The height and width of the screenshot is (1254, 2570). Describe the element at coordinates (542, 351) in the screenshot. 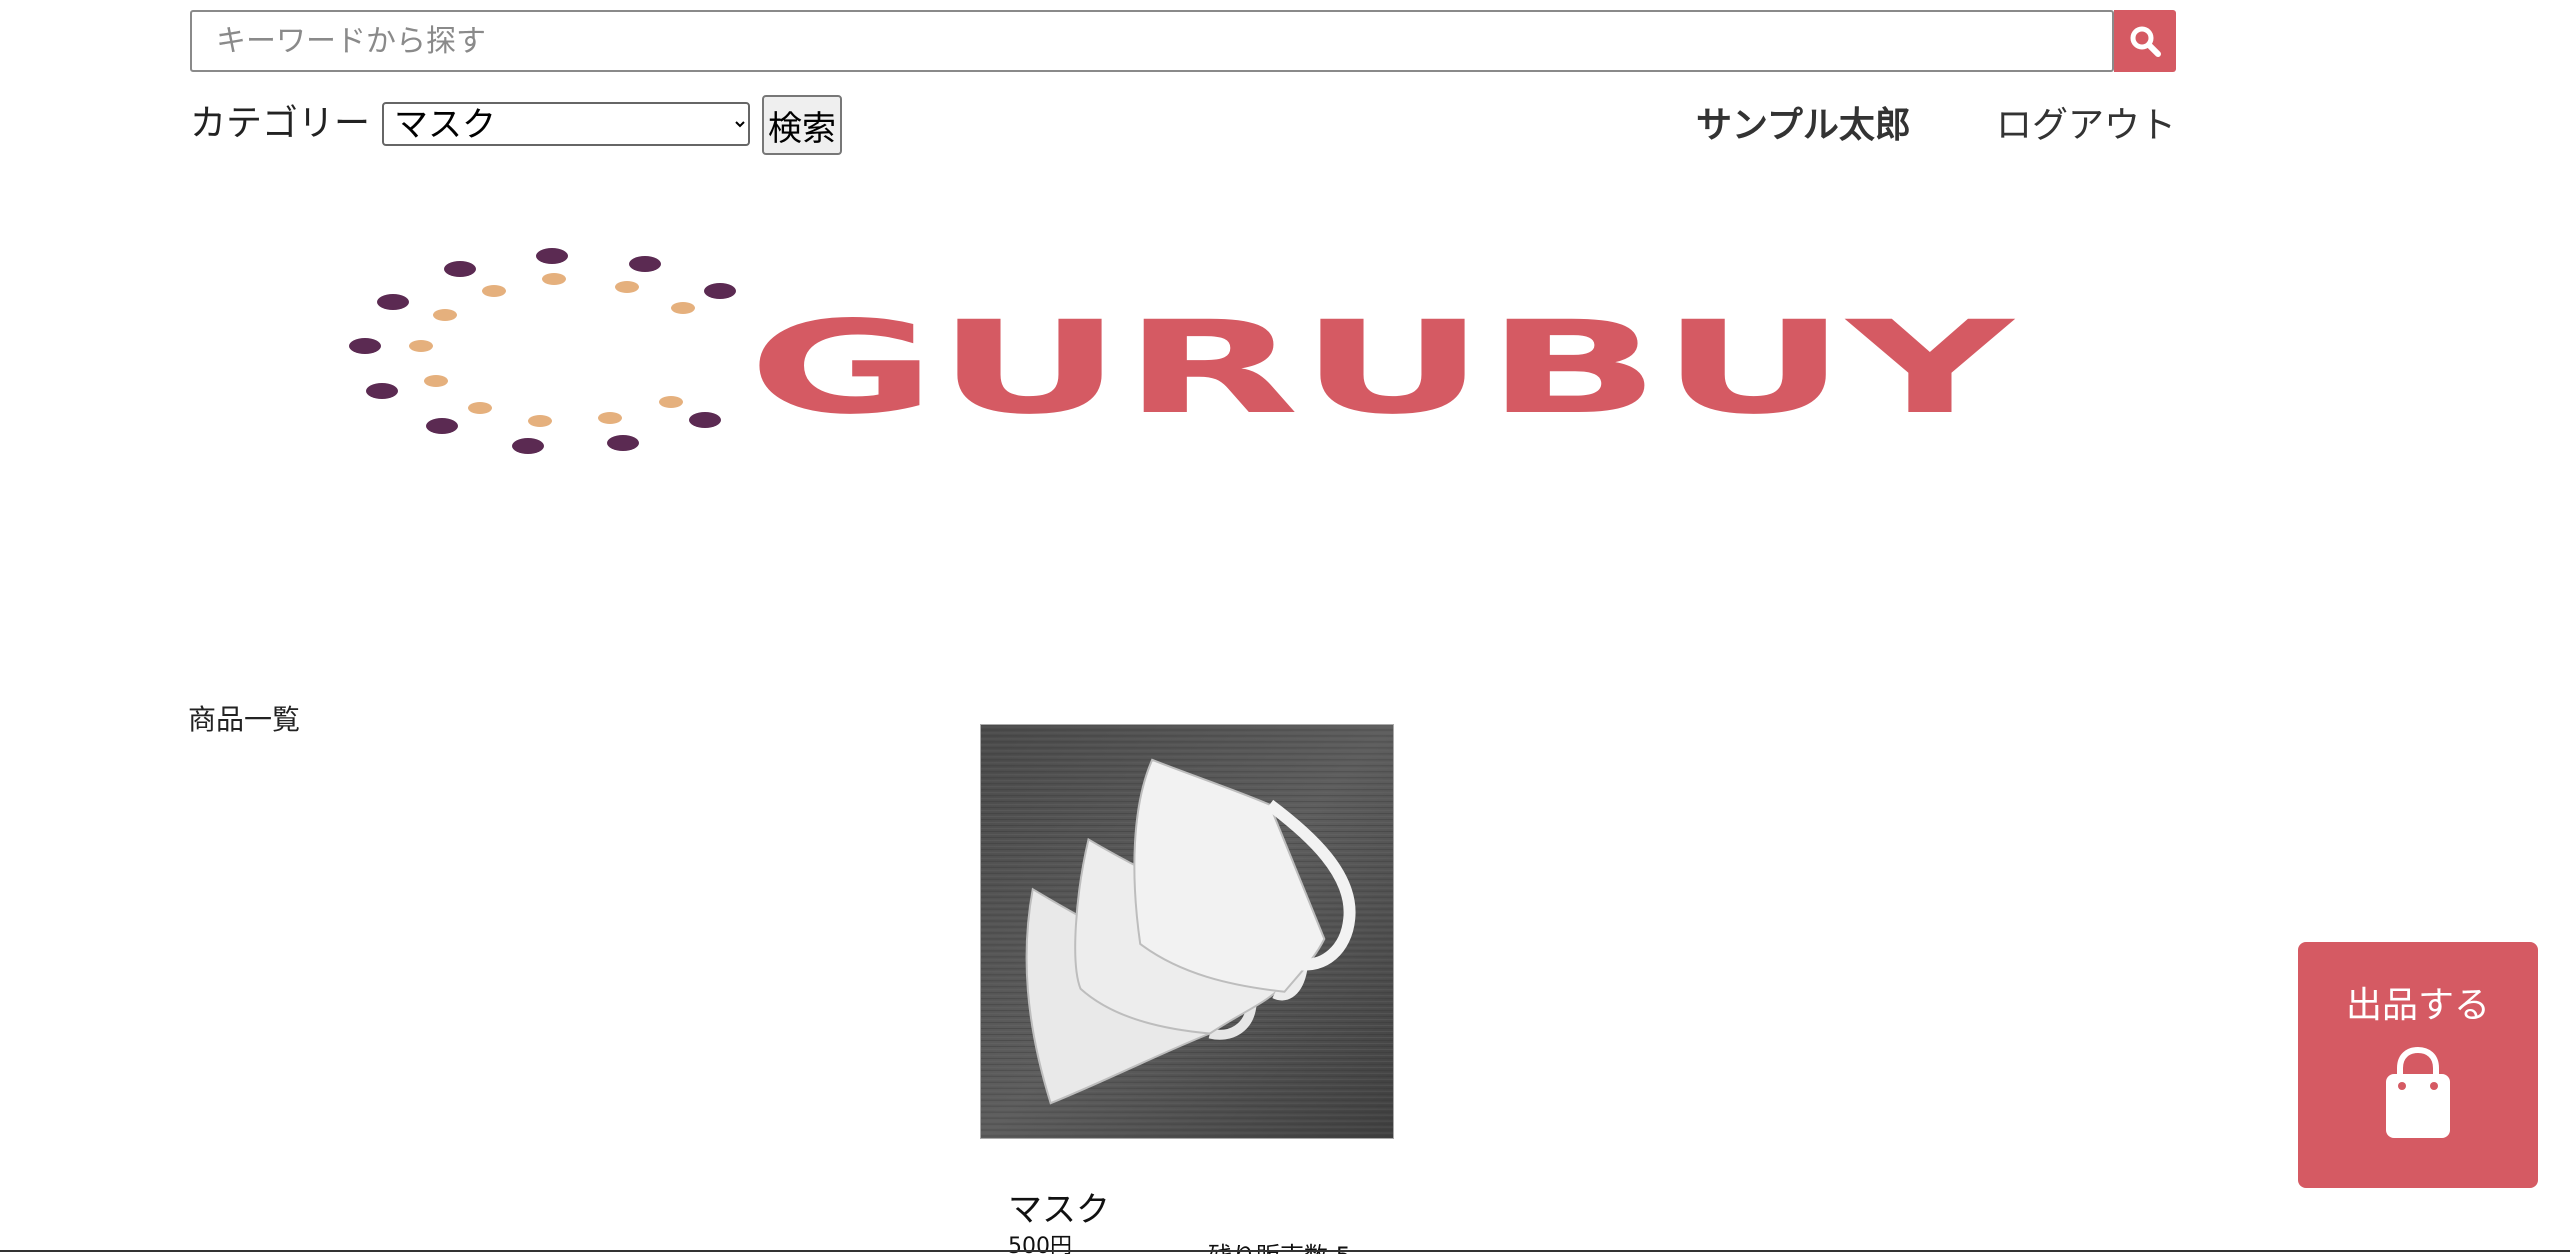

I see `logo-dot-ring` at that location.